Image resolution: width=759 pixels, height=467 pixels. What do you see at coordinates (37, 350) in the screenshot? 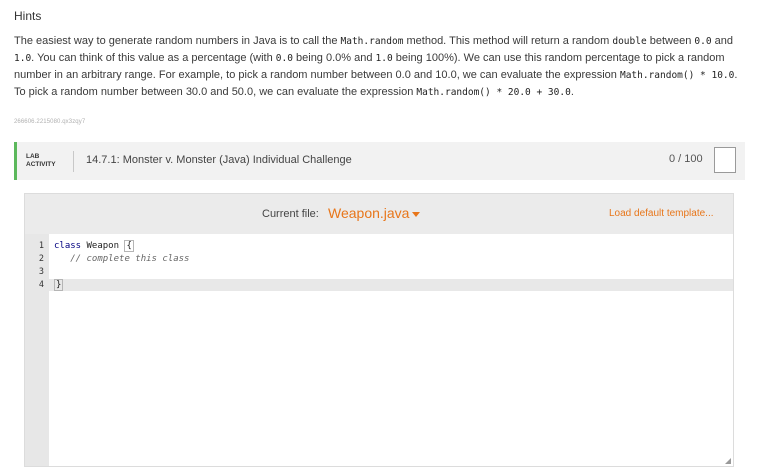
I see `line-gutter: 1 2 3 4` at bounding box center [37, 350].